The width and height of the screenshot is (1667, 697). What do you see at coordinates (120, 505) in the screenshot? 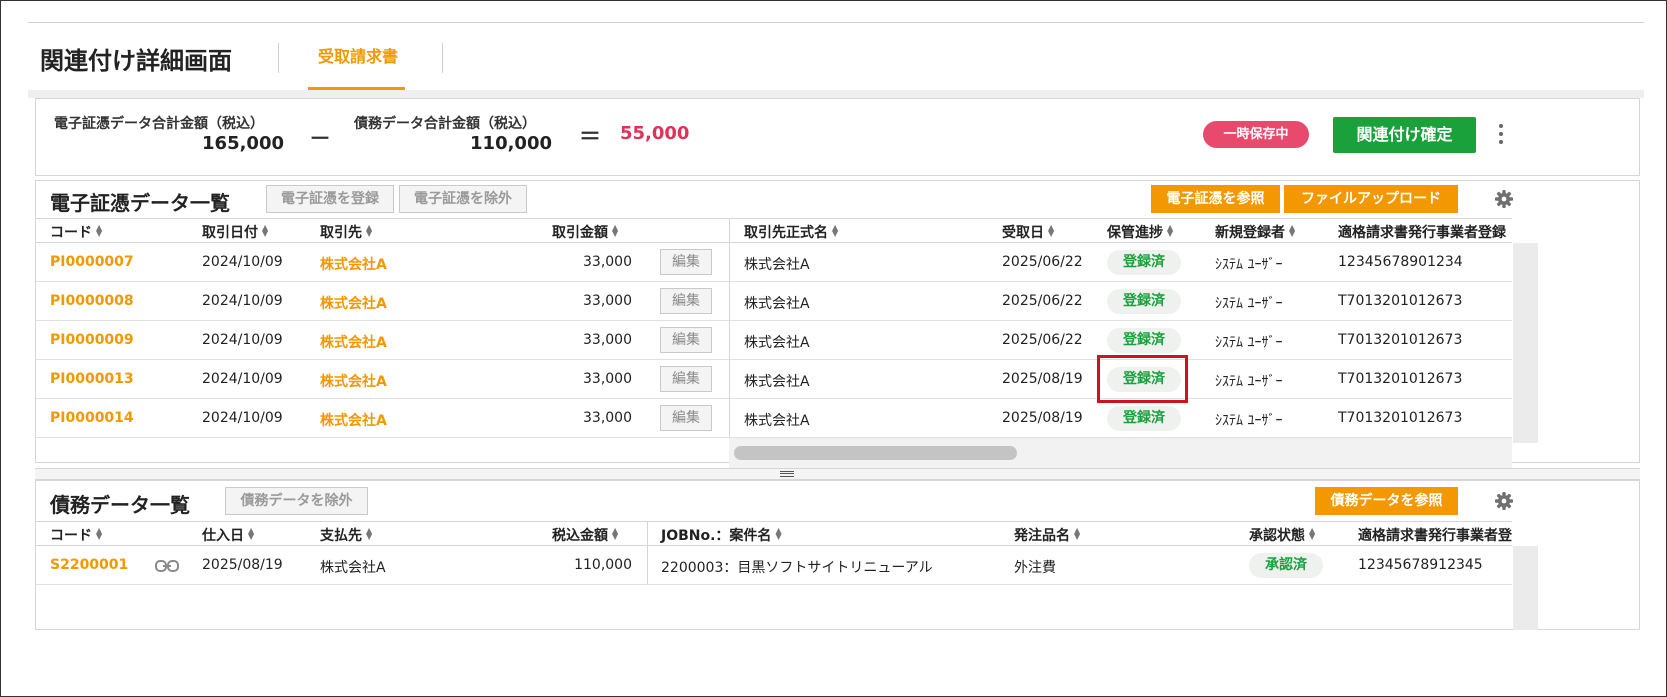
I see `debt-panel-title: 債務データ一覧` at bounding box center [120, 505].